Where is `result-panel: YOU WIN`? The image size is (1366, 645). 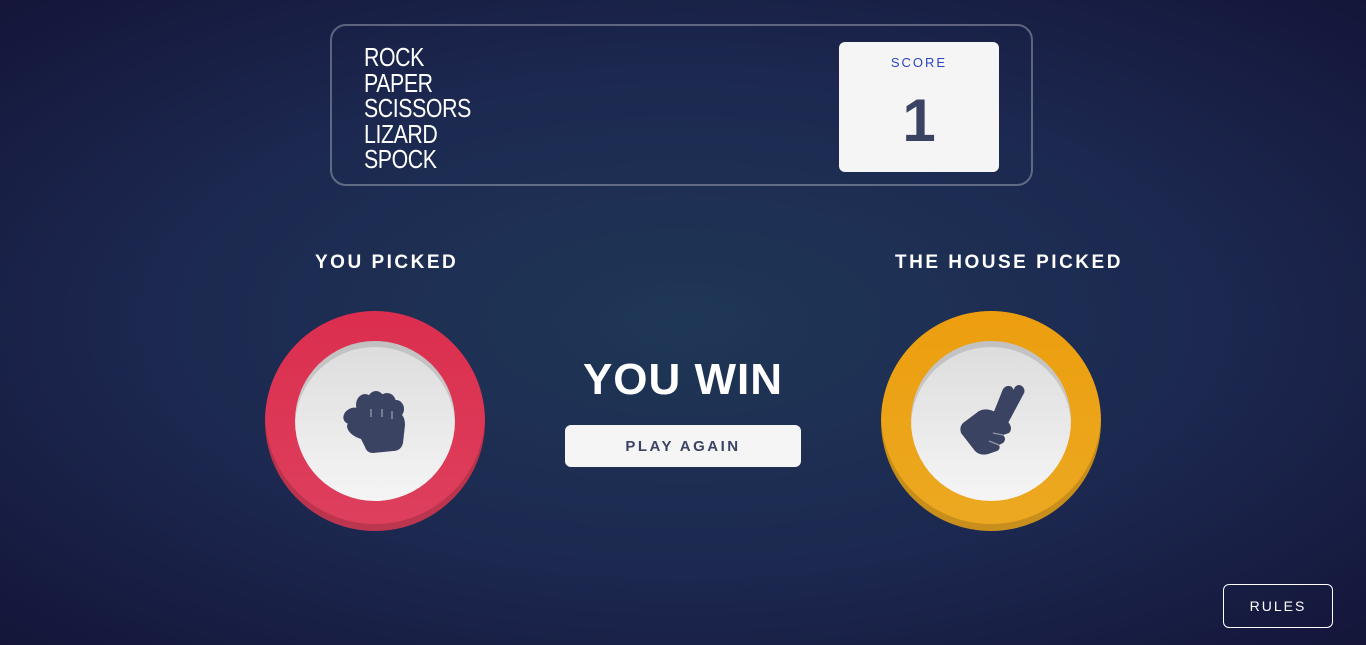 result-panel: YOU WIN is located at coordinates (683, 380).